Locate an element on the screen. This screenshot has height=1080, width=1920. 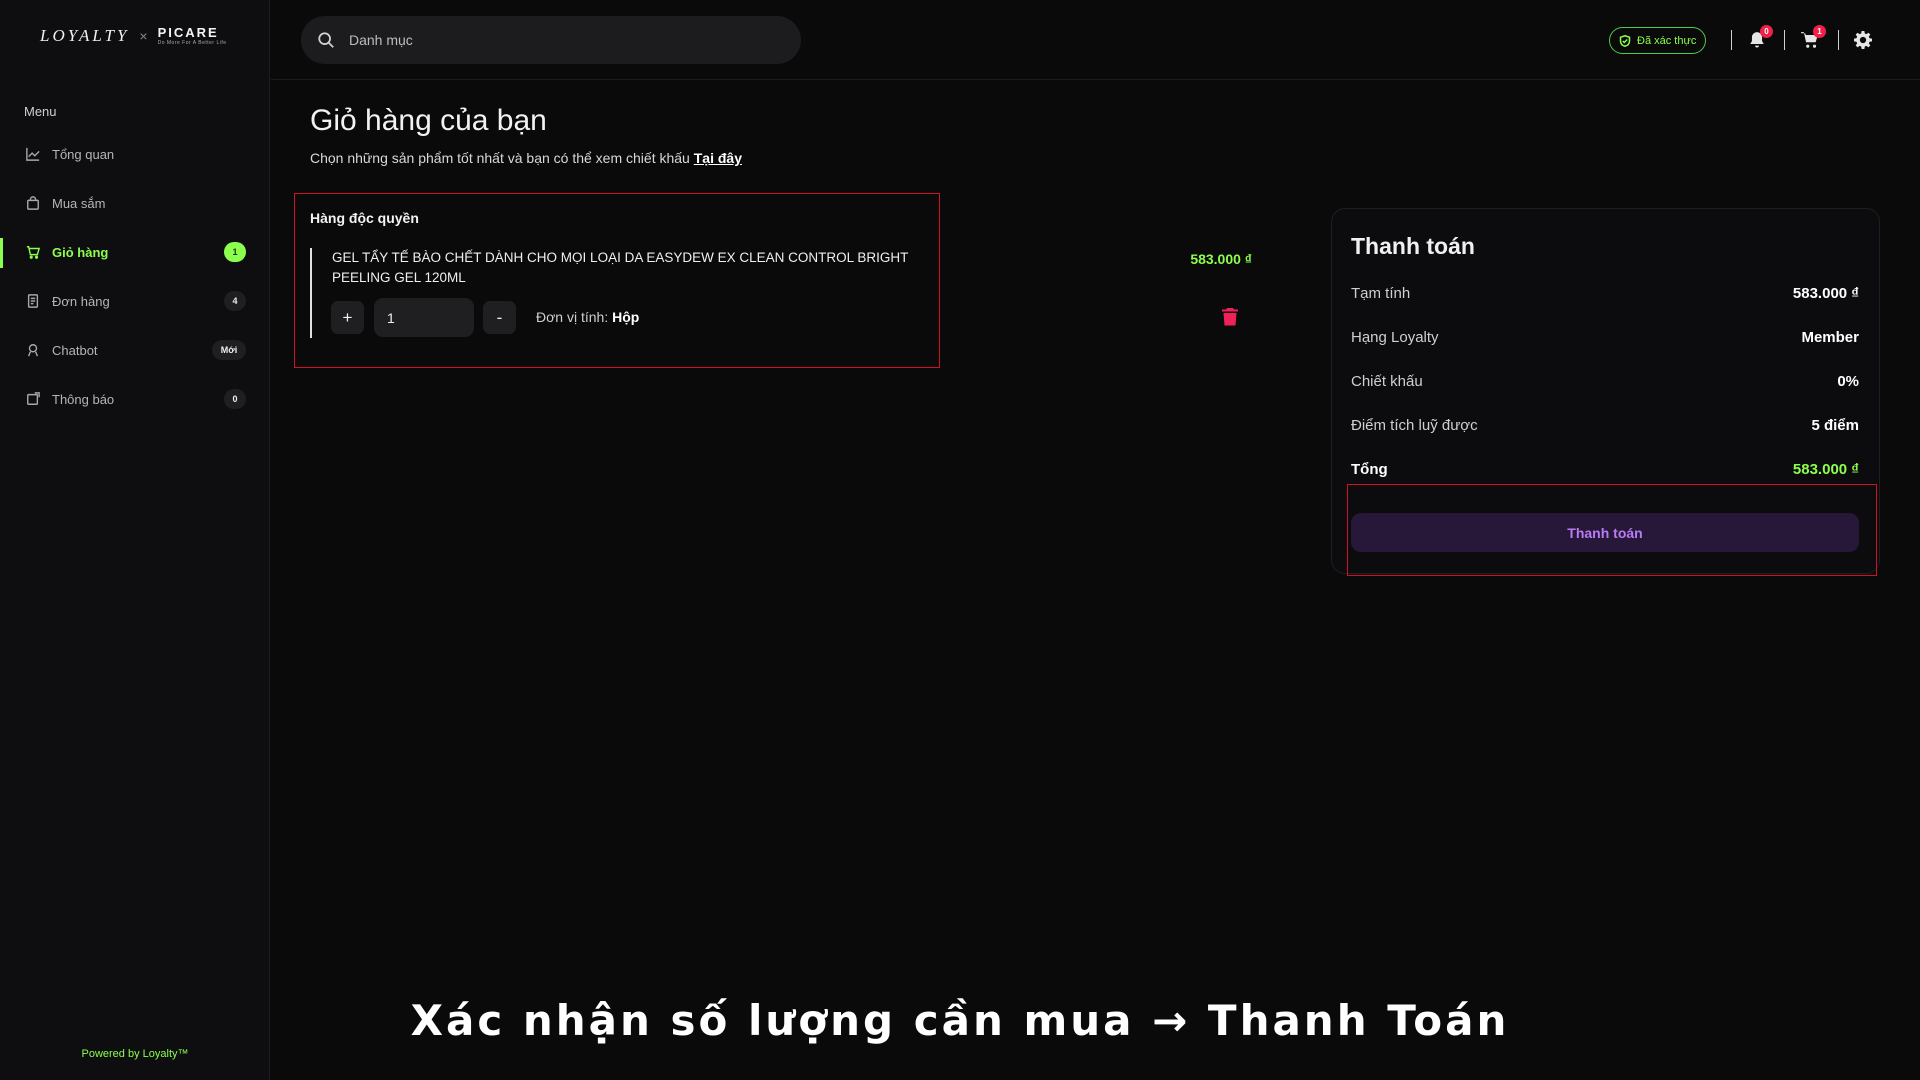
cart-button: 1 is located at coordinates (1812, 38).